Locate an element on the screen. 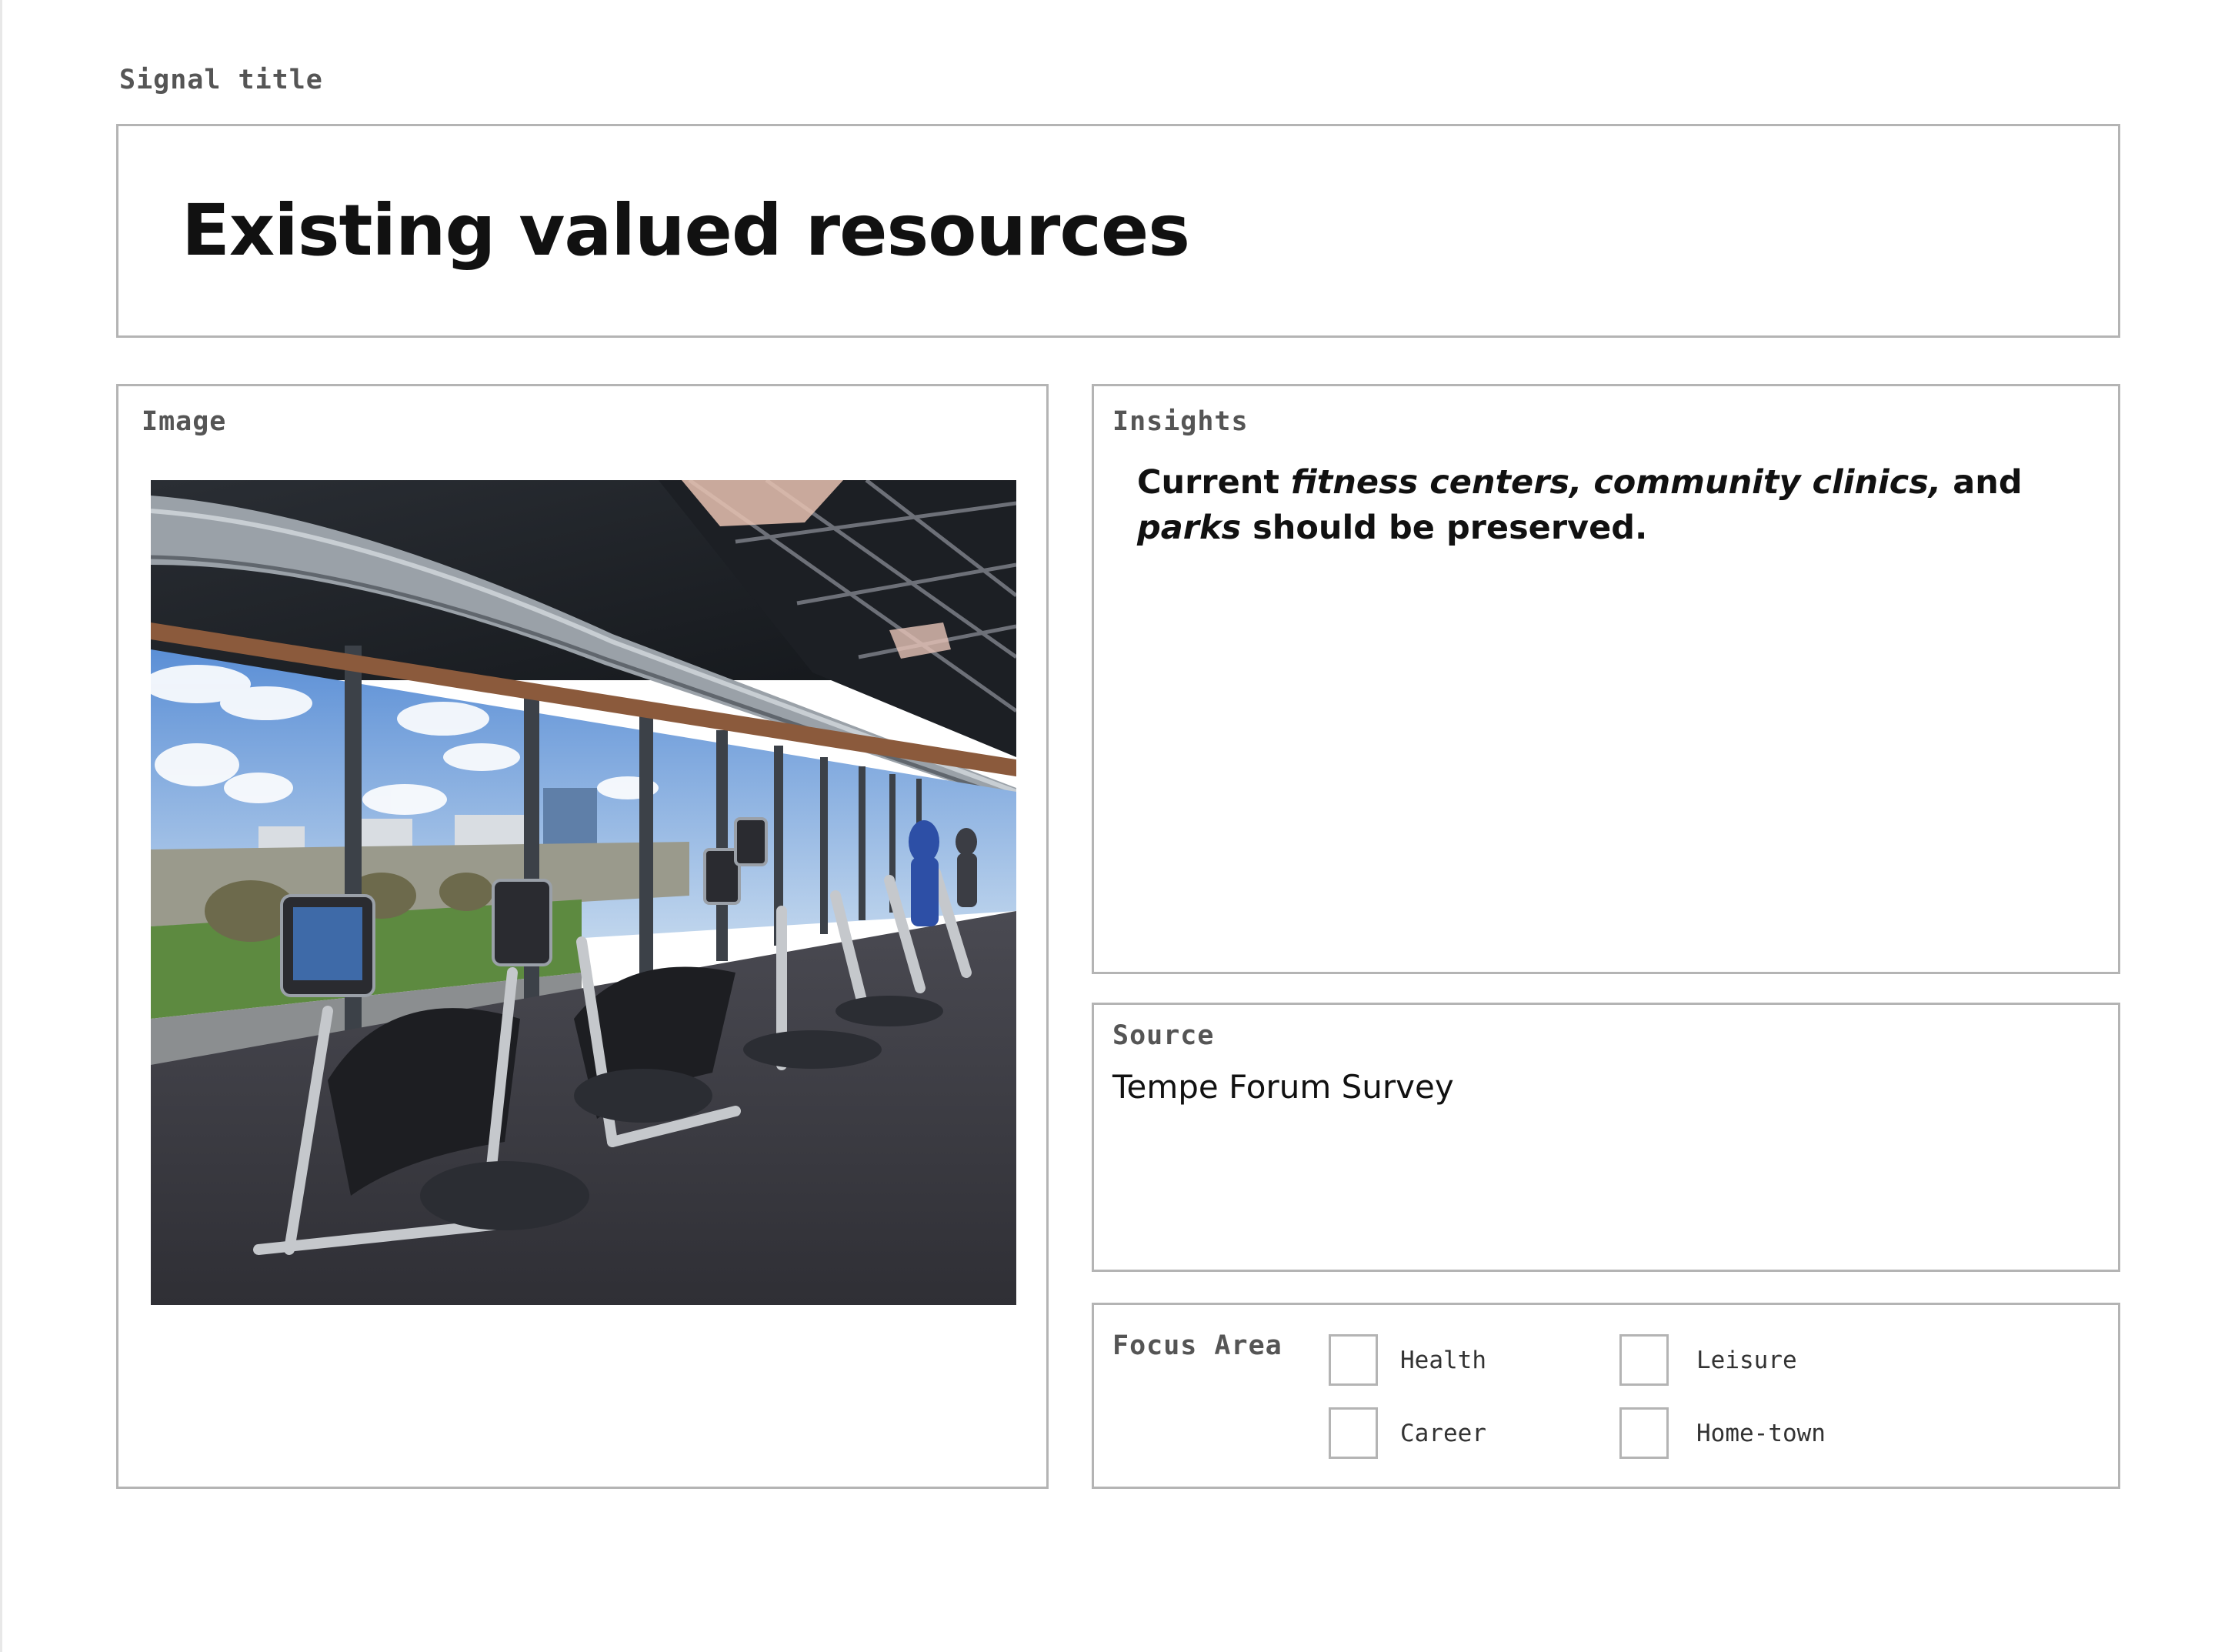  insights-emphasis: fitness centers, community clinics, is located at coordinates (1616, 482).